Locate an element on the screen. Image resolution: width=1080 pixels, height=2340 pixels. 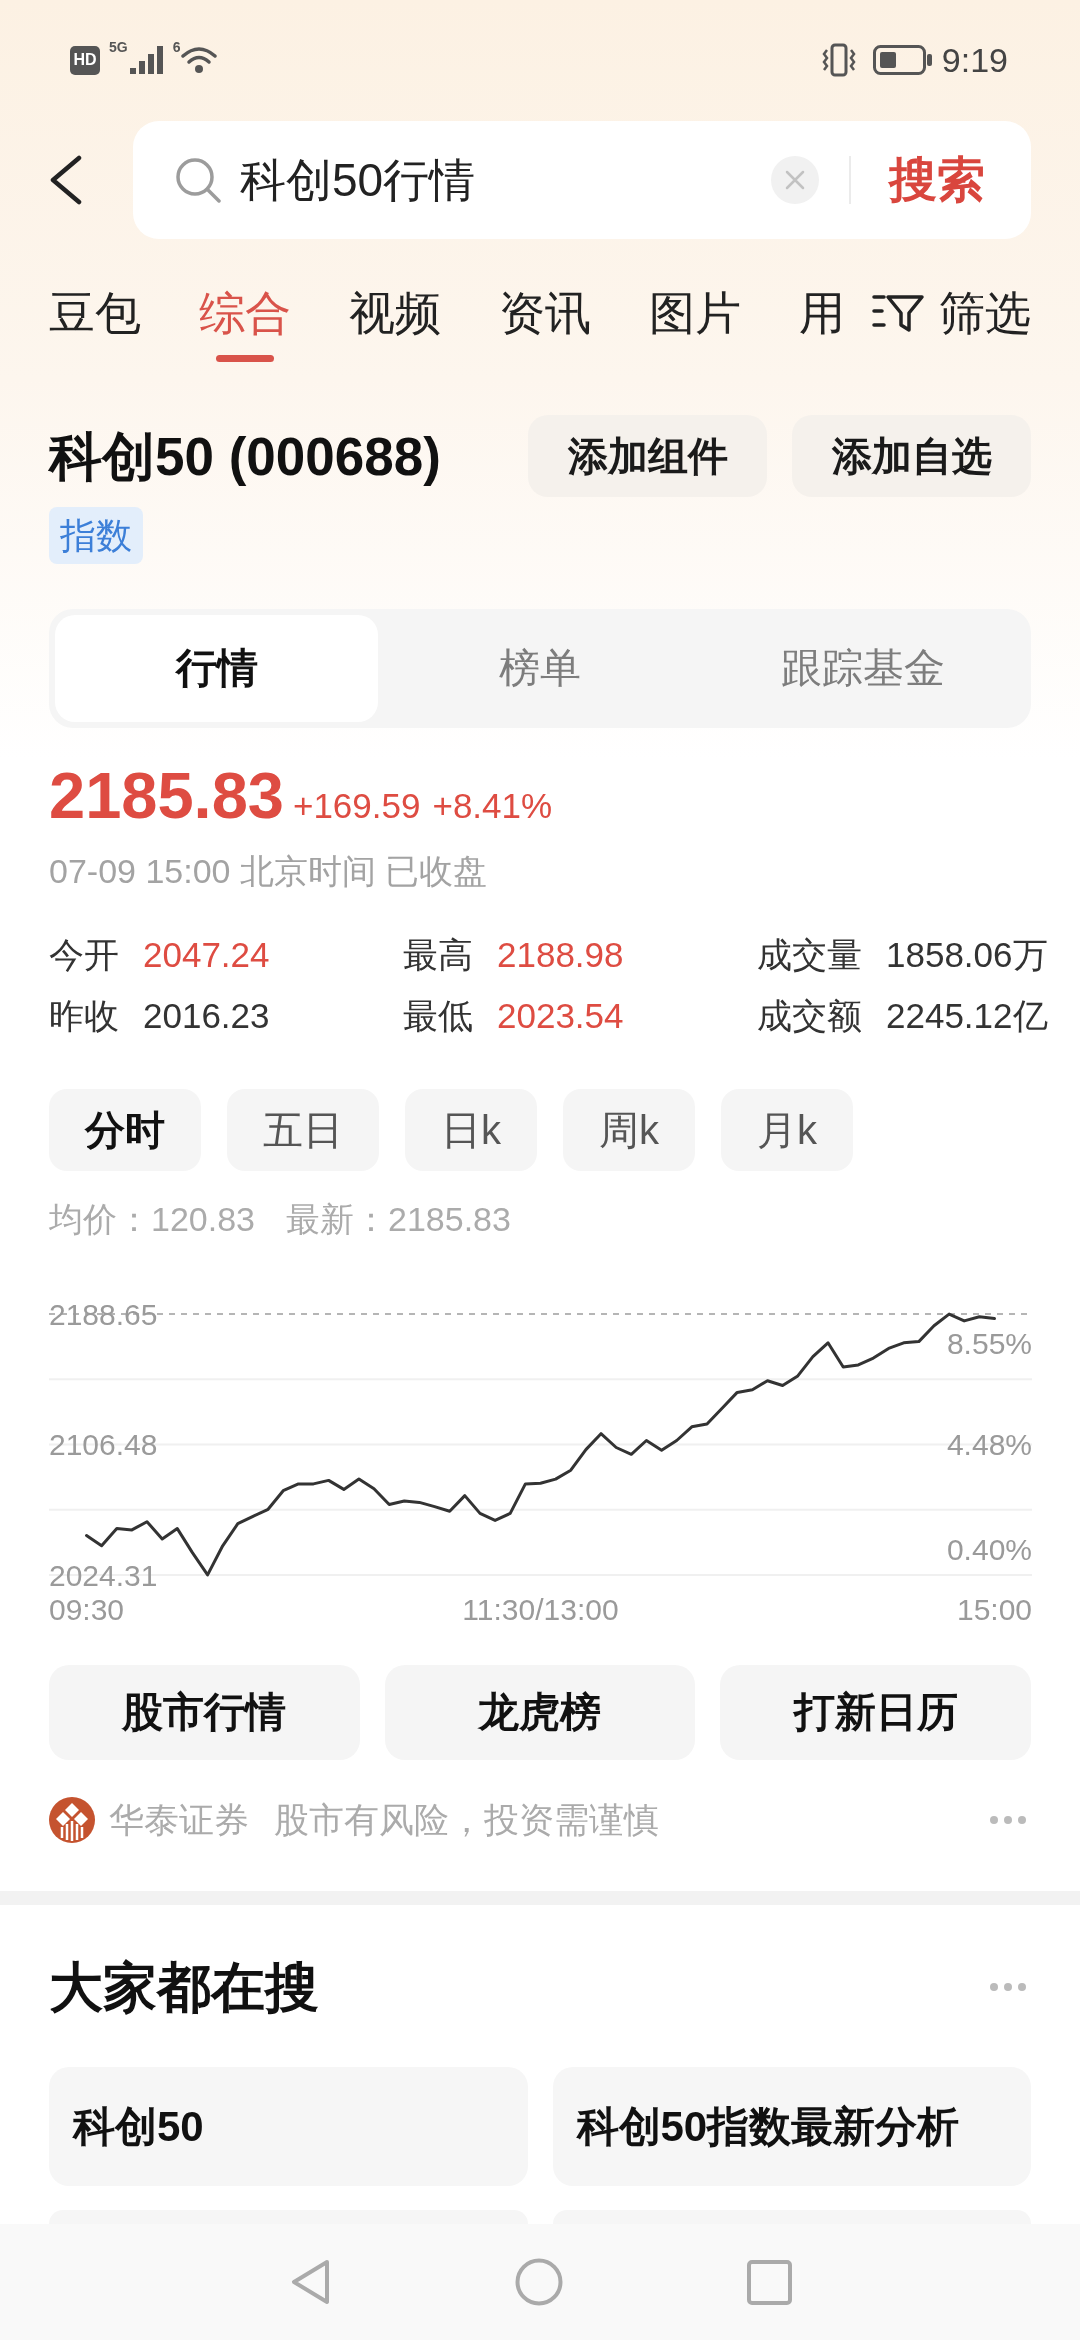
axis-label: 11:30/13:00 is located at coordinates (540, 1609).